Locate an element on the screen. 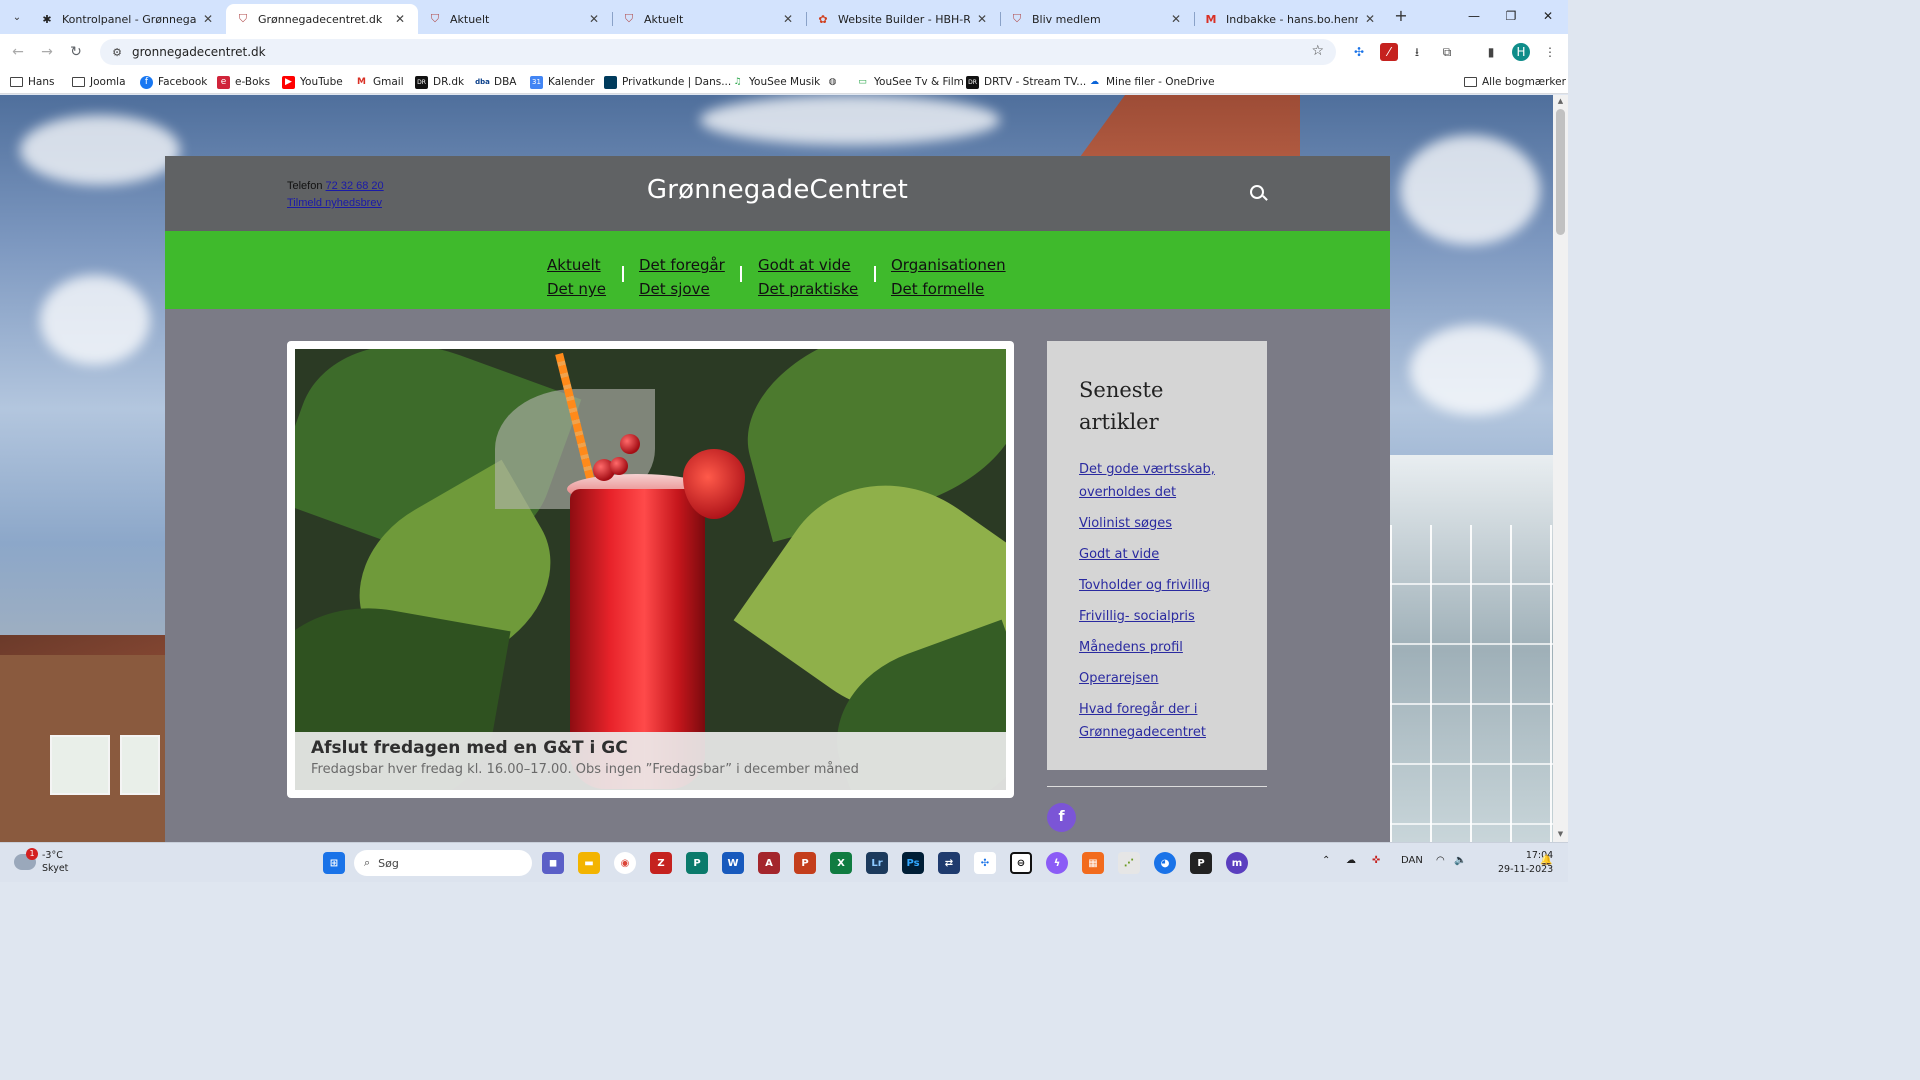 This screenshot has height=1080, width=1920. bookmark-onedrive: ☁ Mine filer - OneDrive is located at coordinates (1151, 82).